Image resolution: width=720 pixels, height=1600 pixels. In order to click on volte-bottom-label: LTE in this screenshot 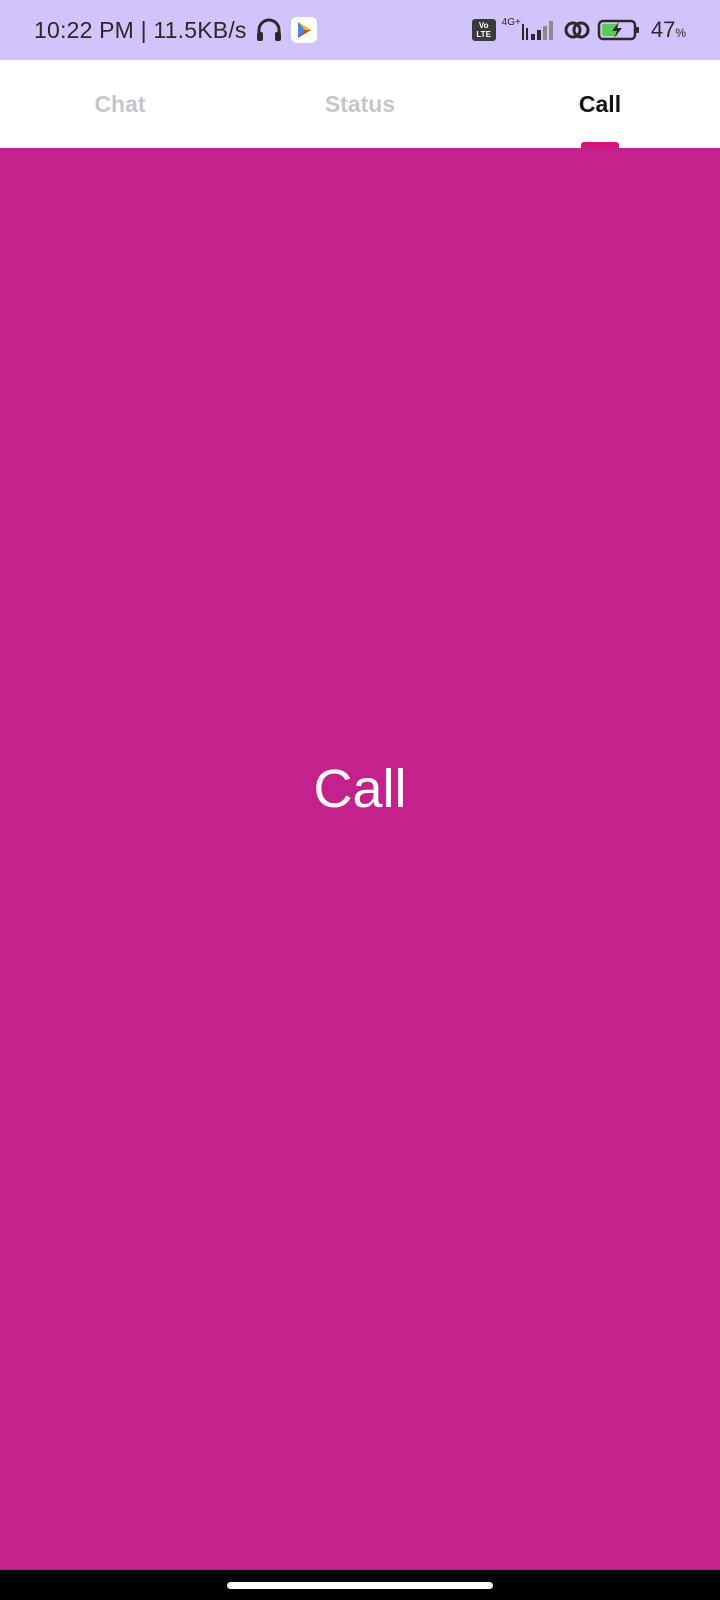, I will do `click(483, 34)`.